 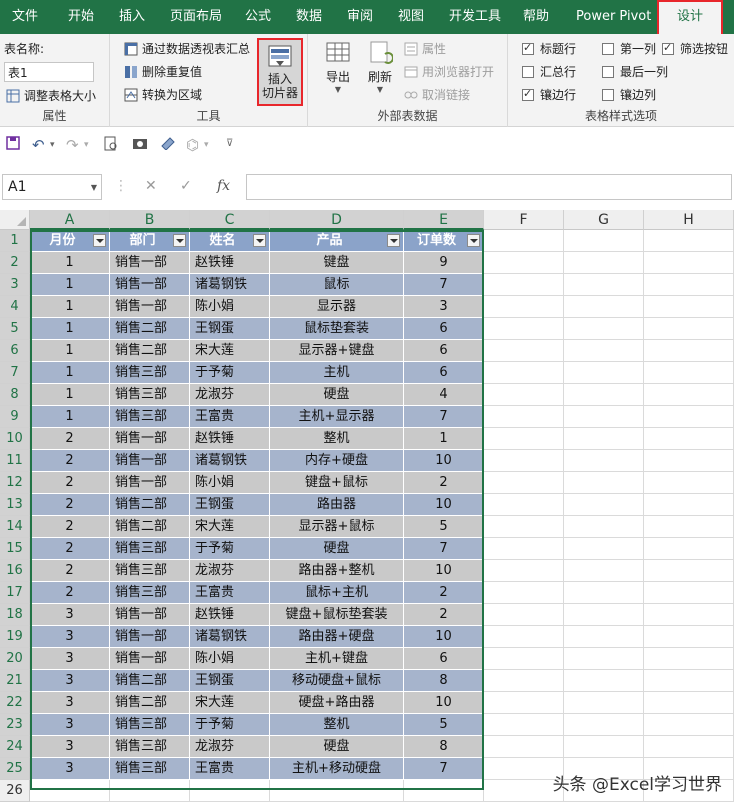 What do you see at coordinates (49, 72) in the screenshot?
I see `table-name-input: 表1` at bounding box center [49, 72].